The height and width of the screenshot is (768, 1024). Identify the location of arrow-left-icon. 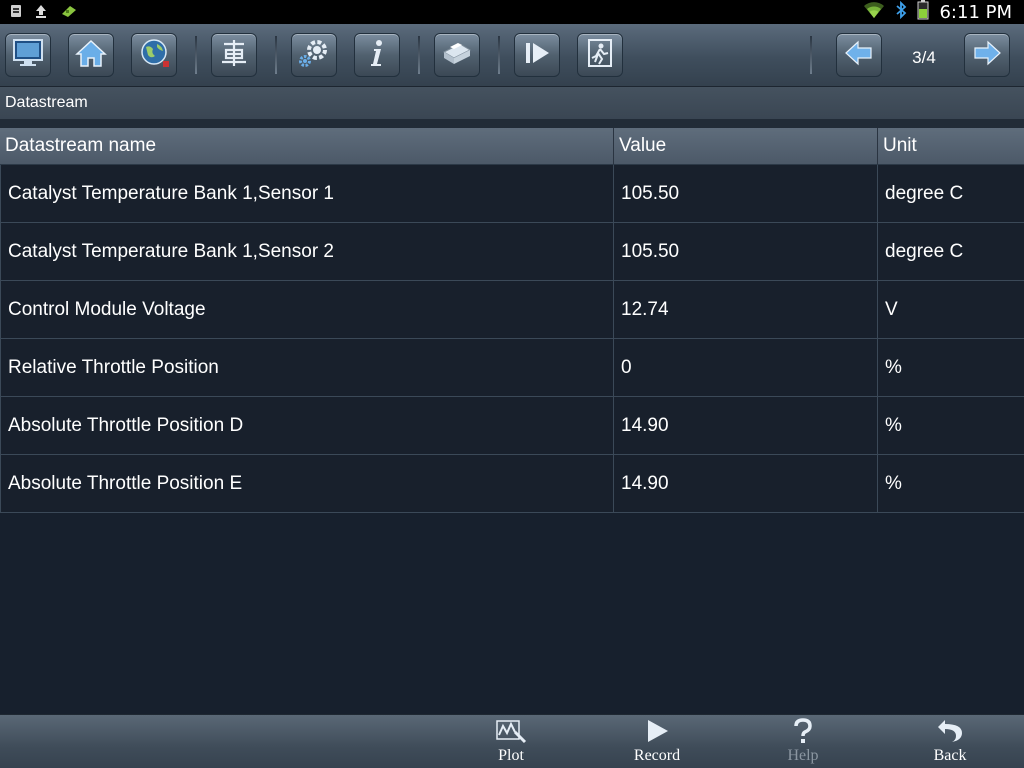
(859, 55).